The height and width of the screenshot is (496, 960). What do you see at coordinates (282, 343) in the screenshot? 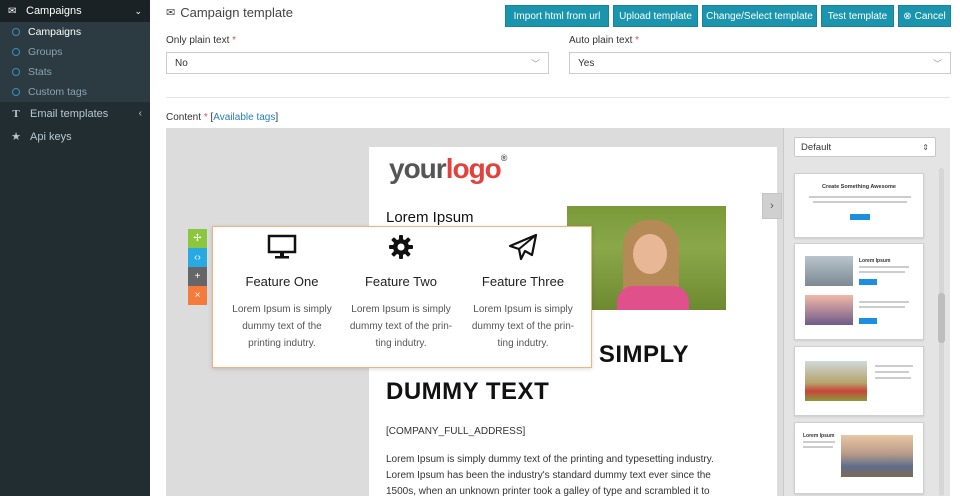
I see `feature-description-line: printing indutry.` at bounding box center [282, 343].